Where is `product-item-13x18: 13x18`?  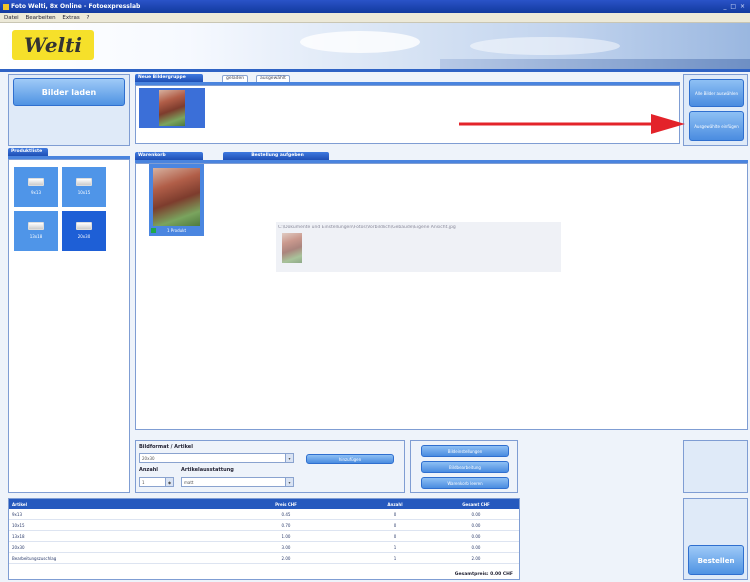 product-item-13x18: 13x18 is located at coordinates (36, 231).